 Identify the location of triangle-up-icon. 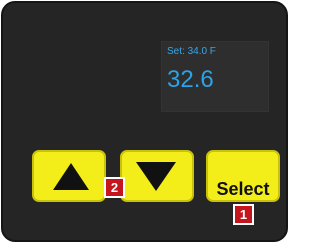
(71, 176).